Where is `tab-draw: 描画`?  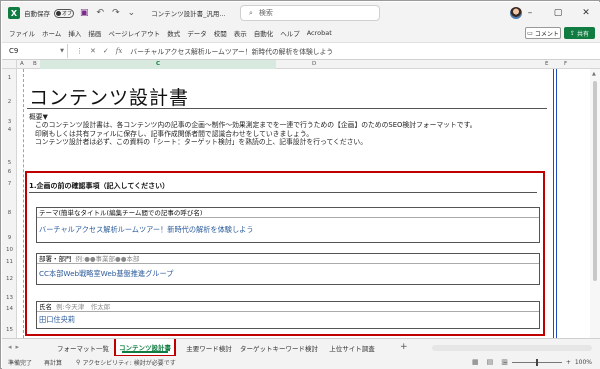
tab-draw: 描画 is located at coordinates (94, 33).